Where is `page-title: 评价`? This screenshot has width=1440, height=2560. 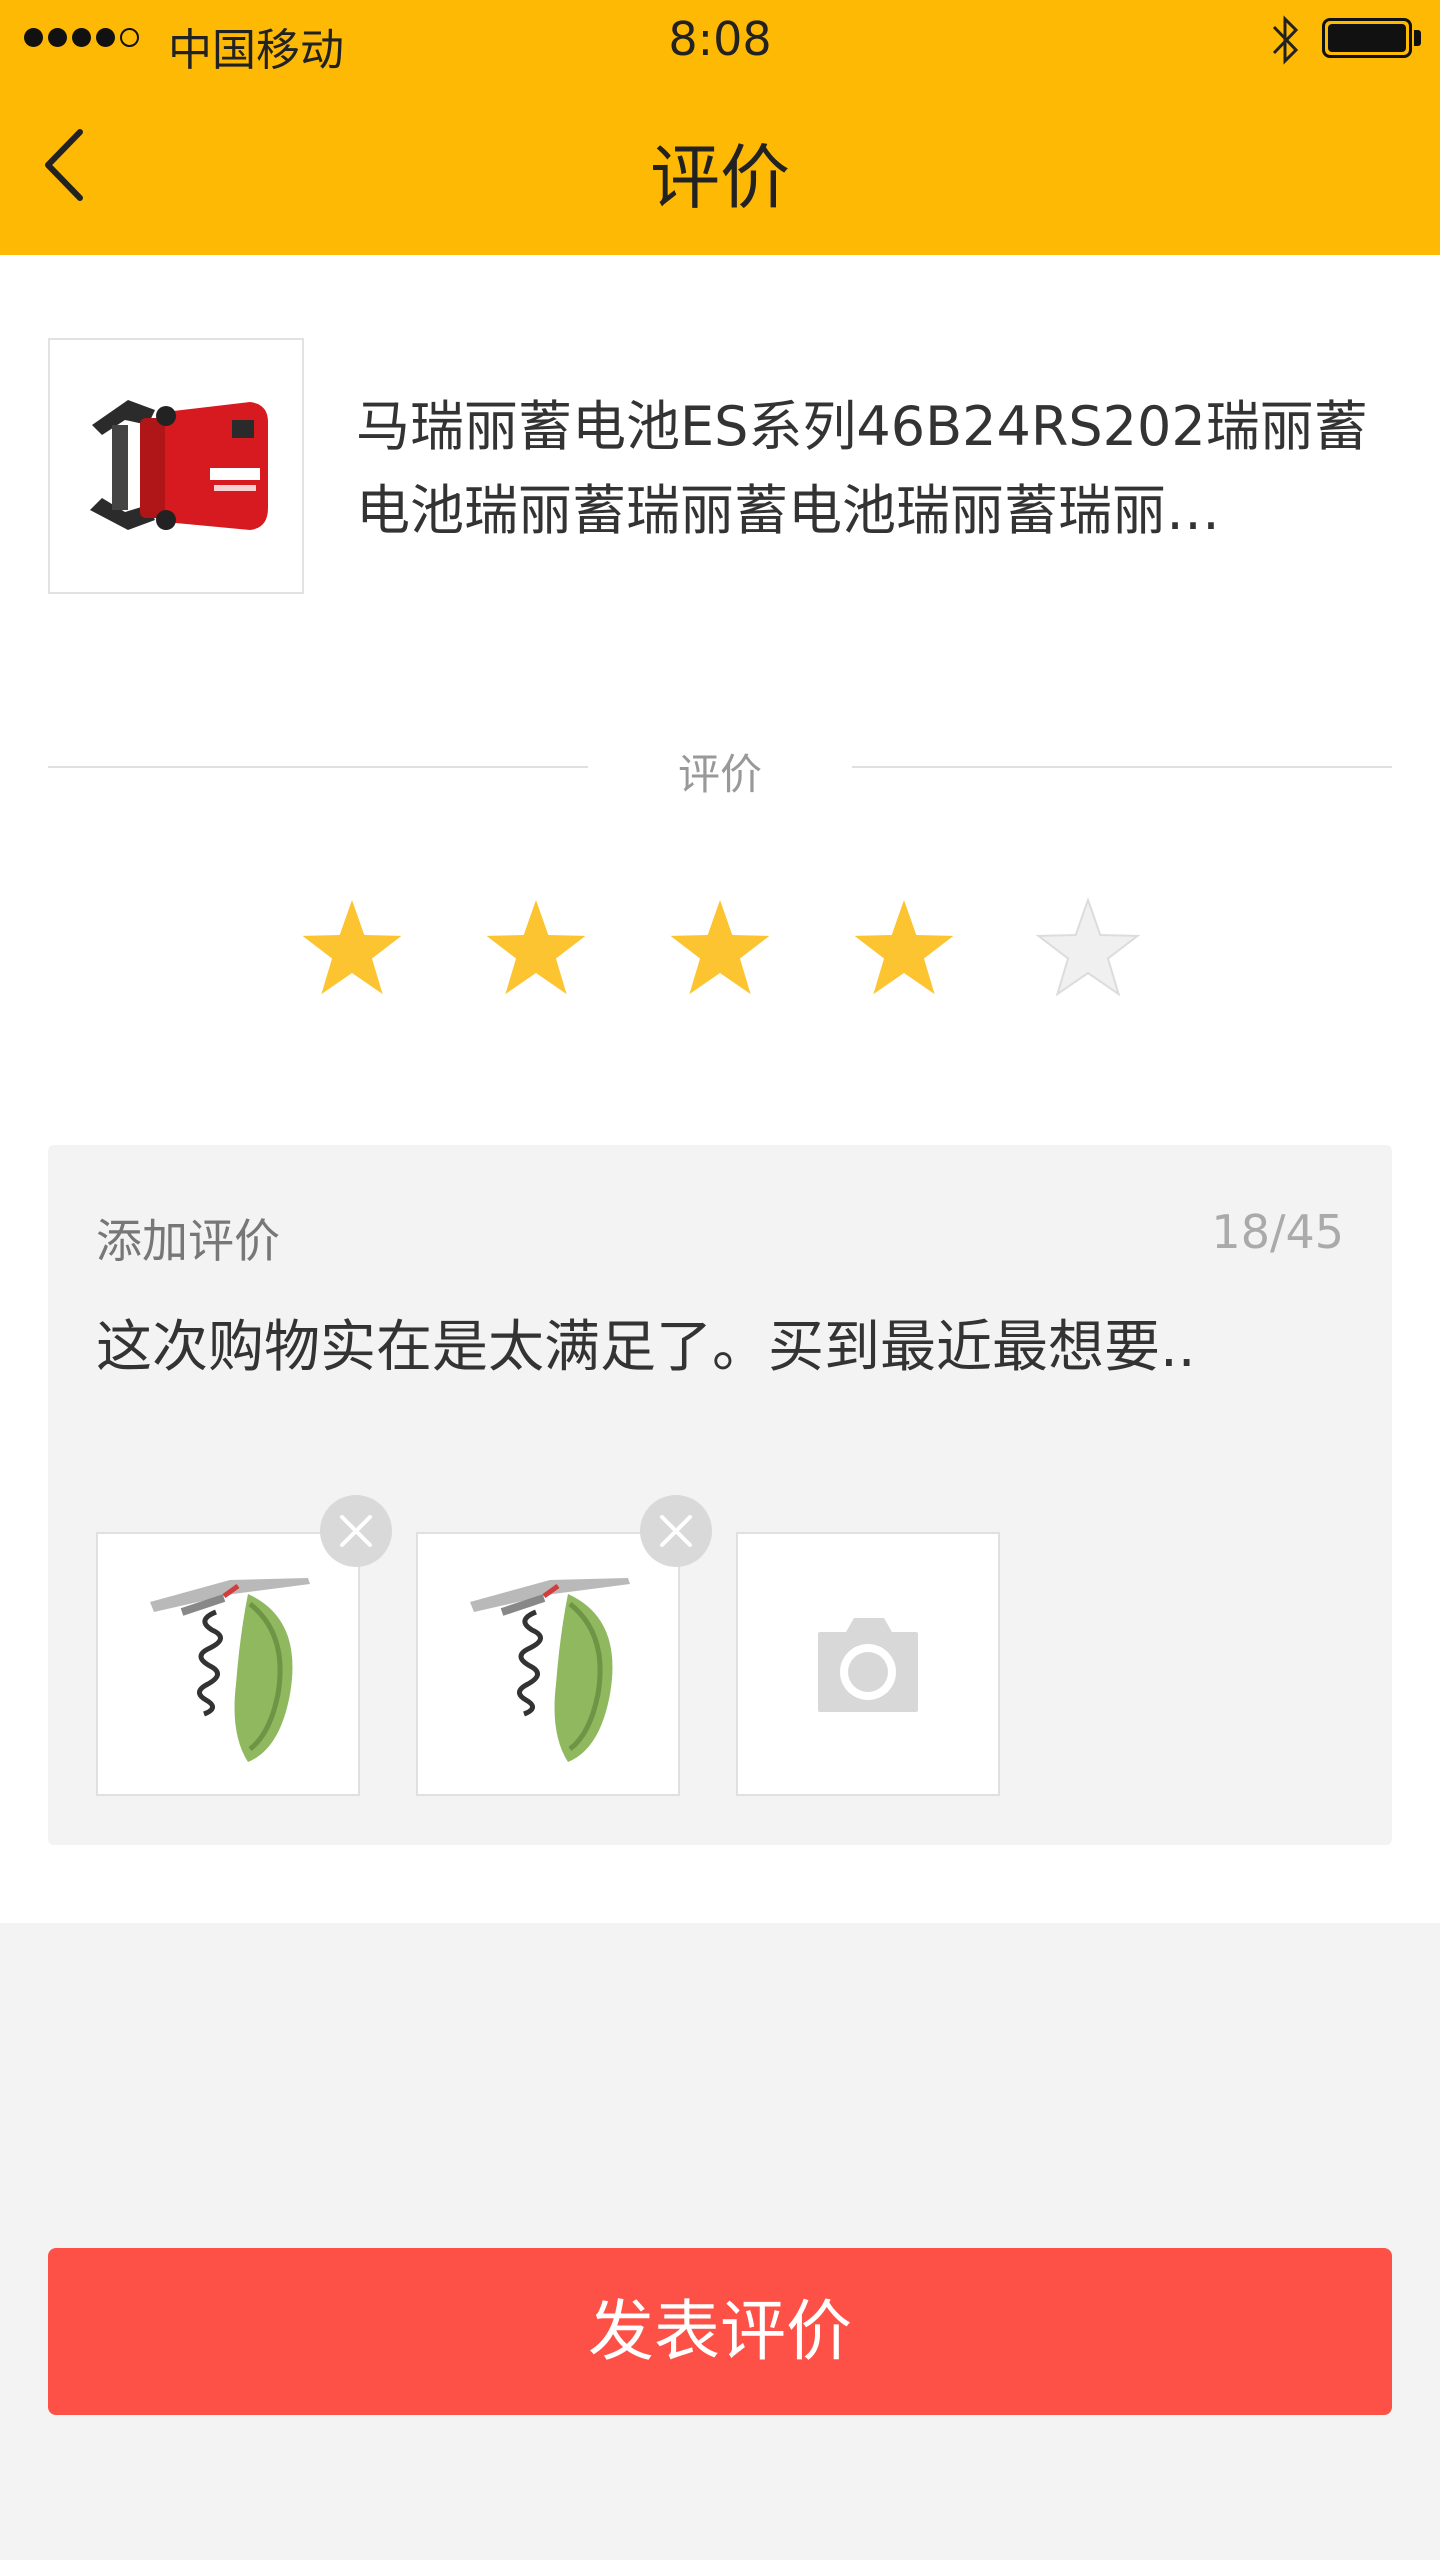
page-title: 评价 is located at coordinates (720, 178).